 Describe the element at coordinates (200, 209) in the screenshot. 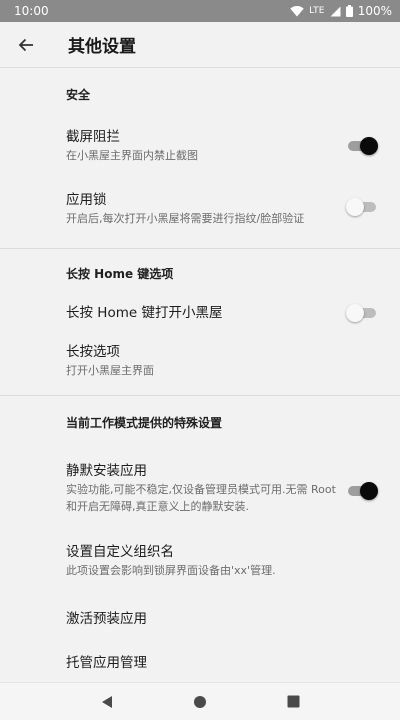

I see `setting-app-lock: 应用锁 开启后,每次打开小黑屋将需要进行指纹/脸部验证` at that location.